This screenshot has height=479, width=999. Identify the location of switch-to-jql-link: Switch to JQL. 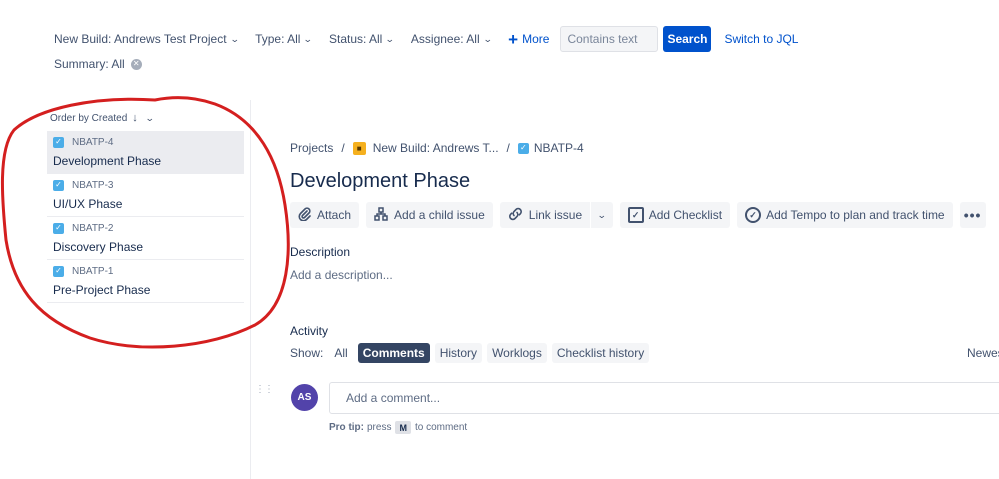
(761, 39).